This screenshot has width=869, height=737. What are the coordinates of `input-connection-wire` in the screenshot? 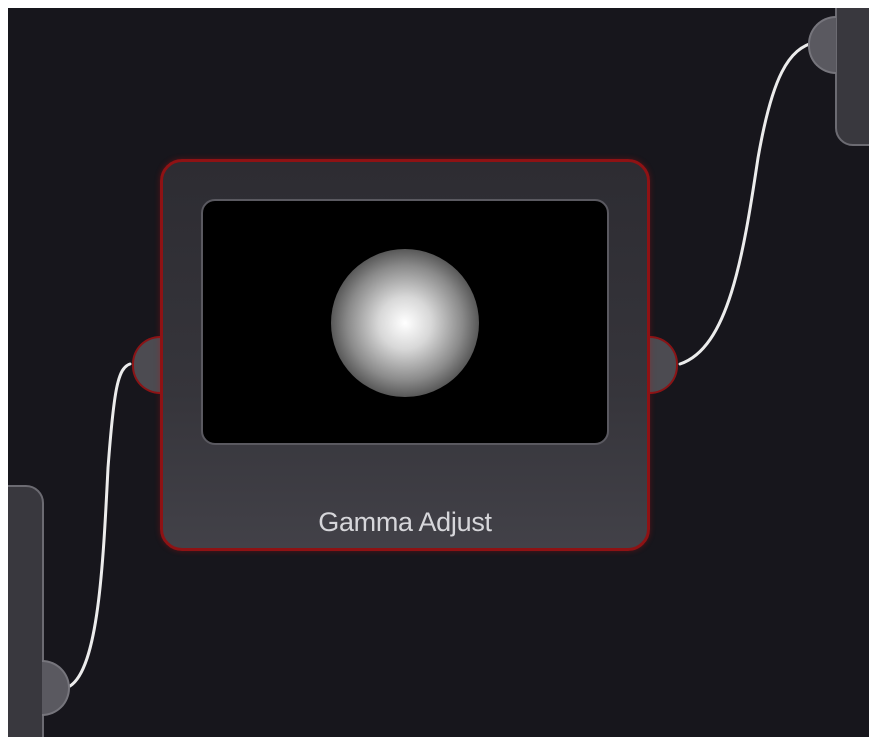 It's located at (100, 525).